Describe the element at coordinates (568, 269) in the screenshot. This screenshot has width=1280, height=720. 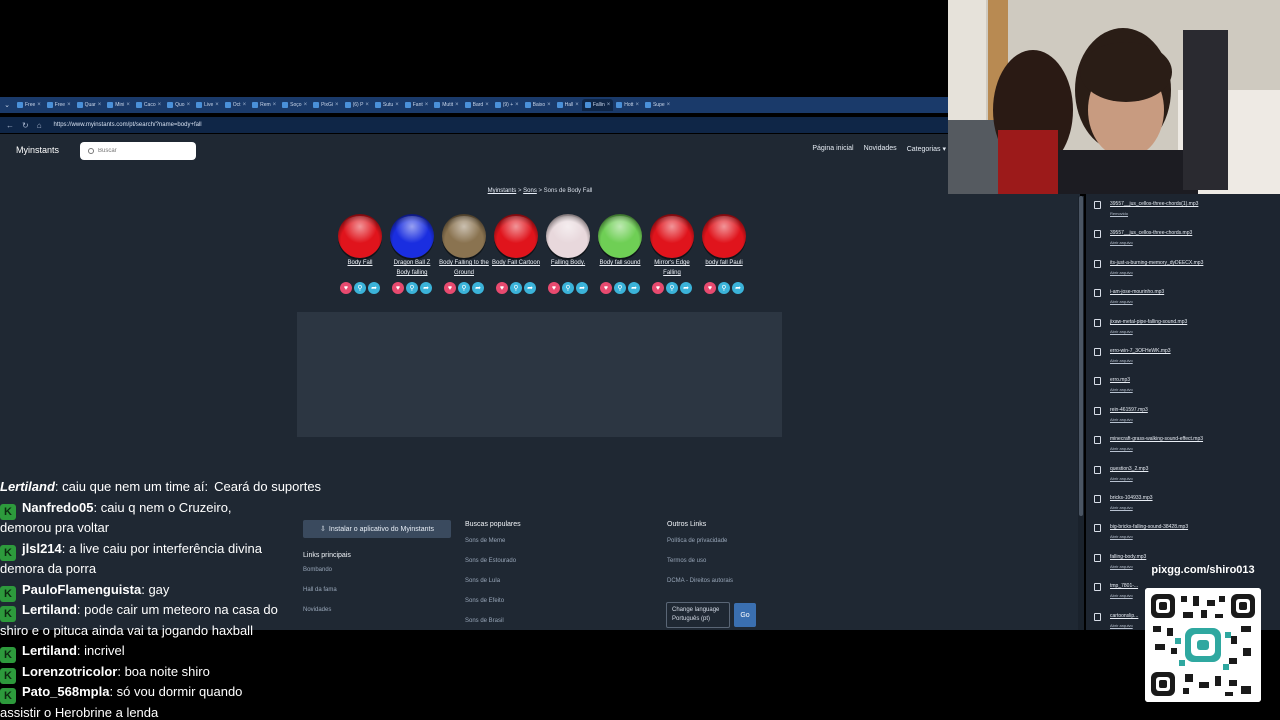
I see `sound-title-link: Falling Body.` at that location.